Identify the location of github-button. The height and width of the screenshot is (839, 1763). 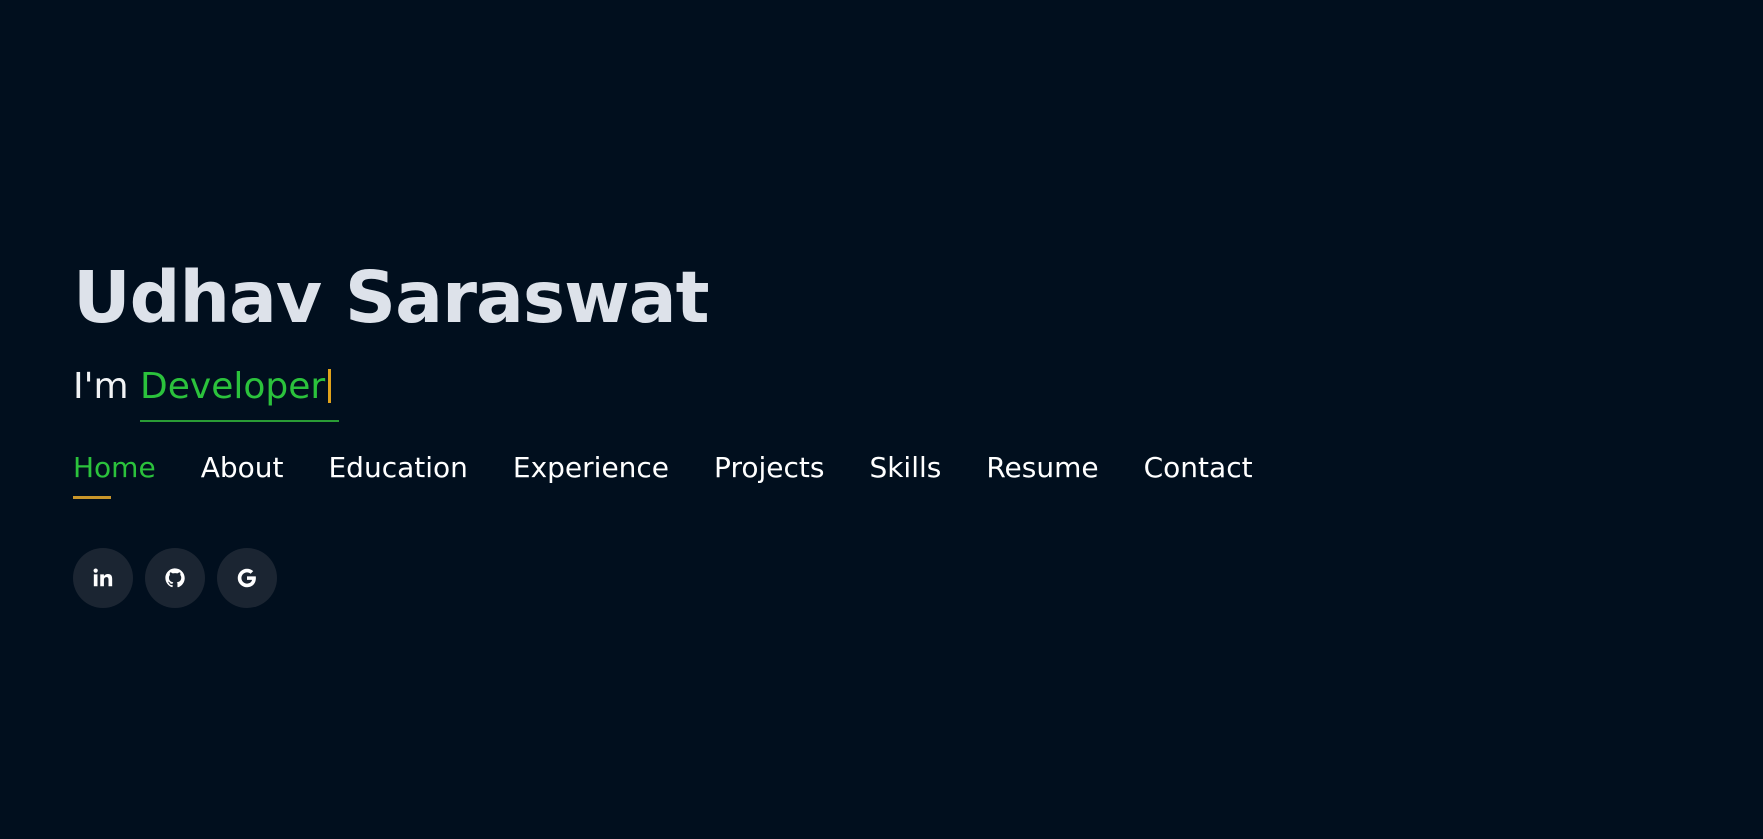
(175, 578).